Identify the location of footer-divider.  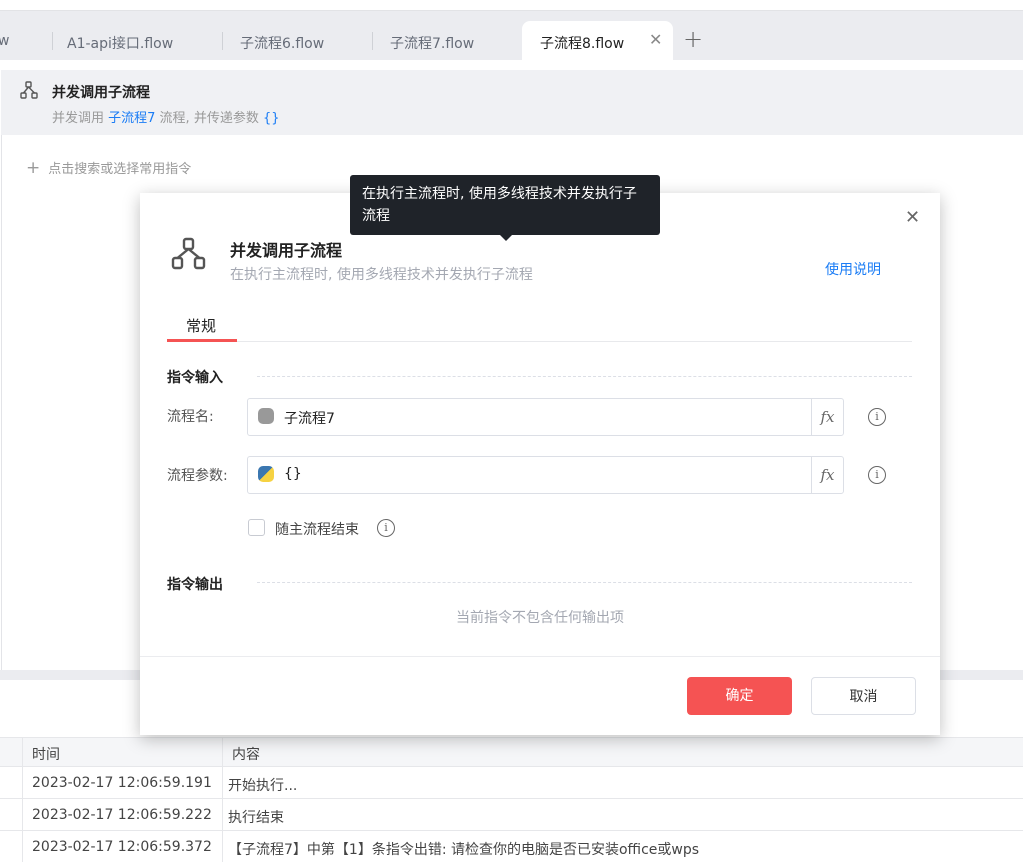
(540, 656).